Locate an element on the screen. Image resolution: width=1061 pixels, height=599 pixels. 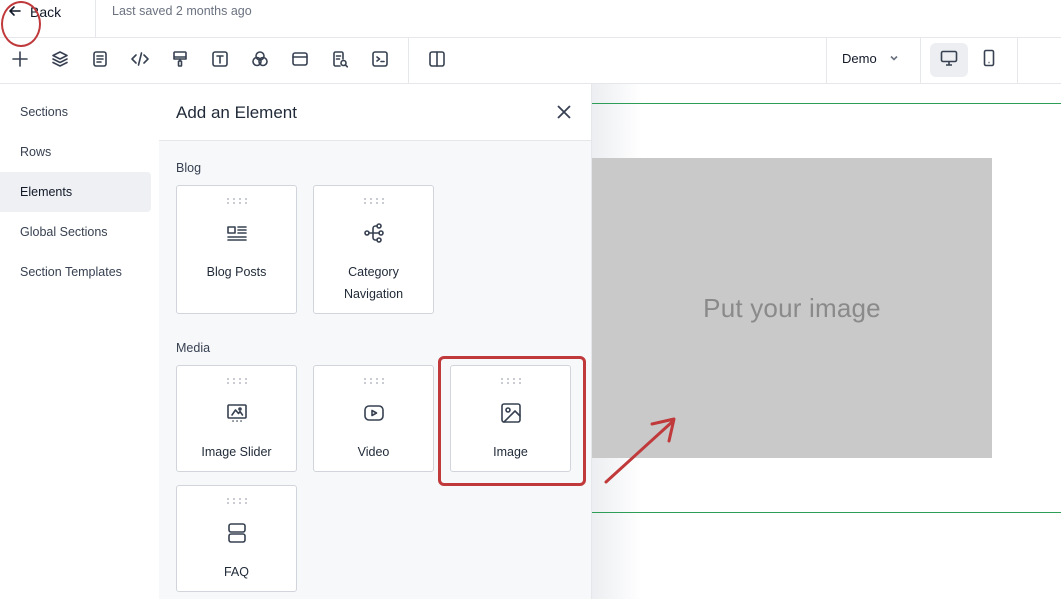
category-tree-icon is located at coordinates (374, 233).